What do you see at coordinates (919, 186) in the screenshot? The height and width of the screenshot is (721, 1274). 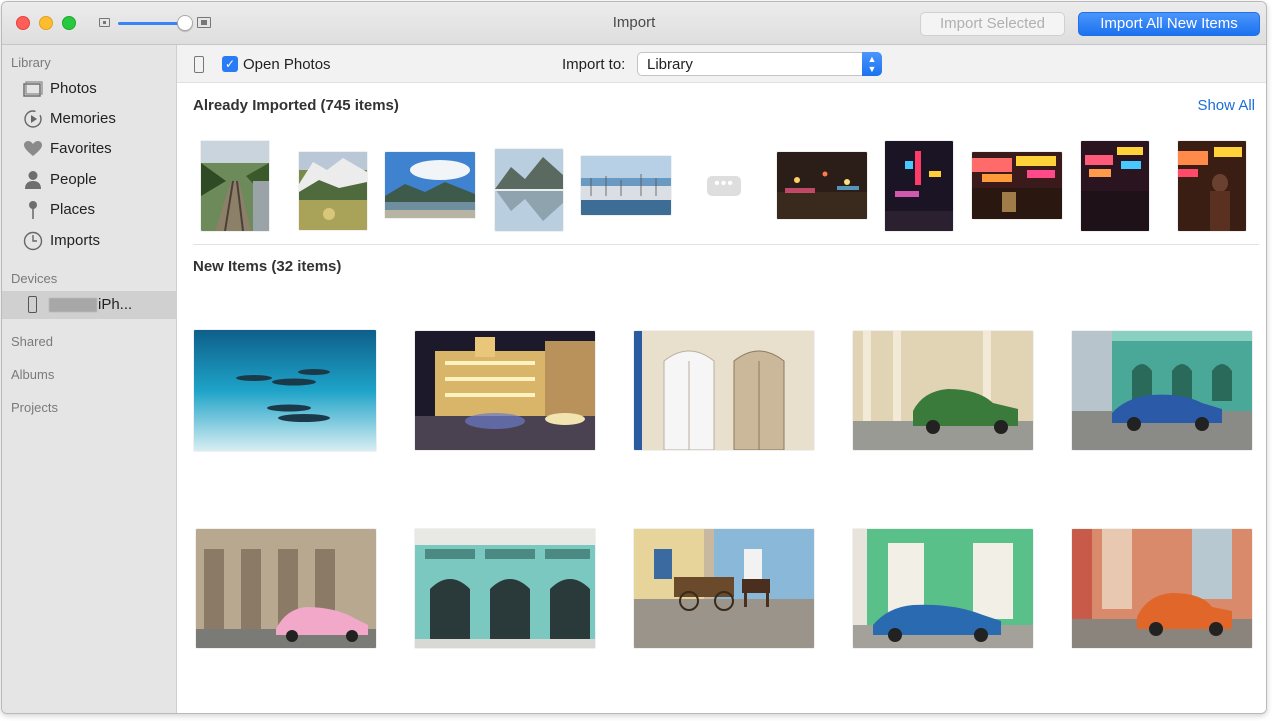 I see `thumbnail-neon-signs-night` at bounding box center [919, 186].